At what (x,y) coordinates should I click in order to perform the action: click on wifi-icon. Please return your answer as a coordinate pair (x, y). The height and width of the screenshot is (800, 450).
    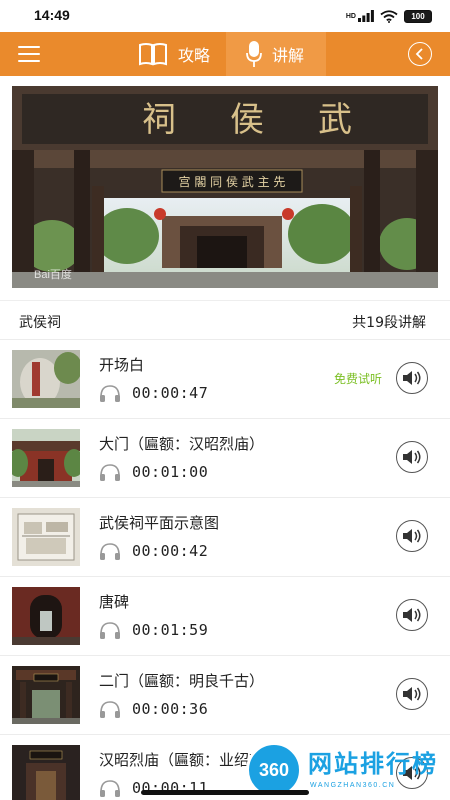
    Looking at the image, I should click on (389, 16).